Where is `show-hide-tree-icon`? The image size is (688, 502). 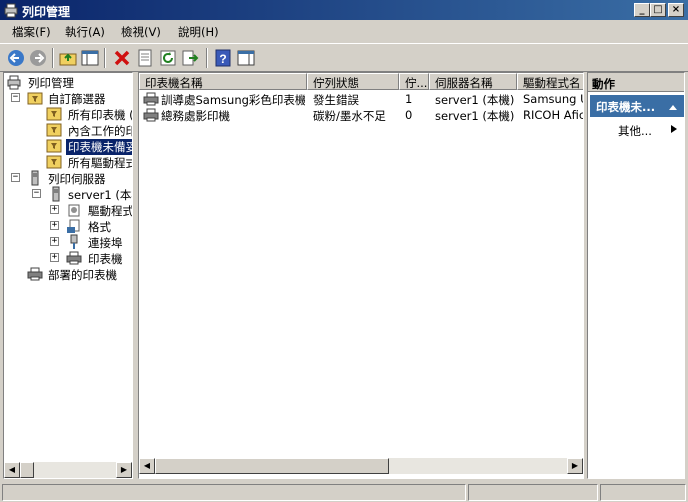 show-hide-tree-icon is located at coordinates (90, 58).